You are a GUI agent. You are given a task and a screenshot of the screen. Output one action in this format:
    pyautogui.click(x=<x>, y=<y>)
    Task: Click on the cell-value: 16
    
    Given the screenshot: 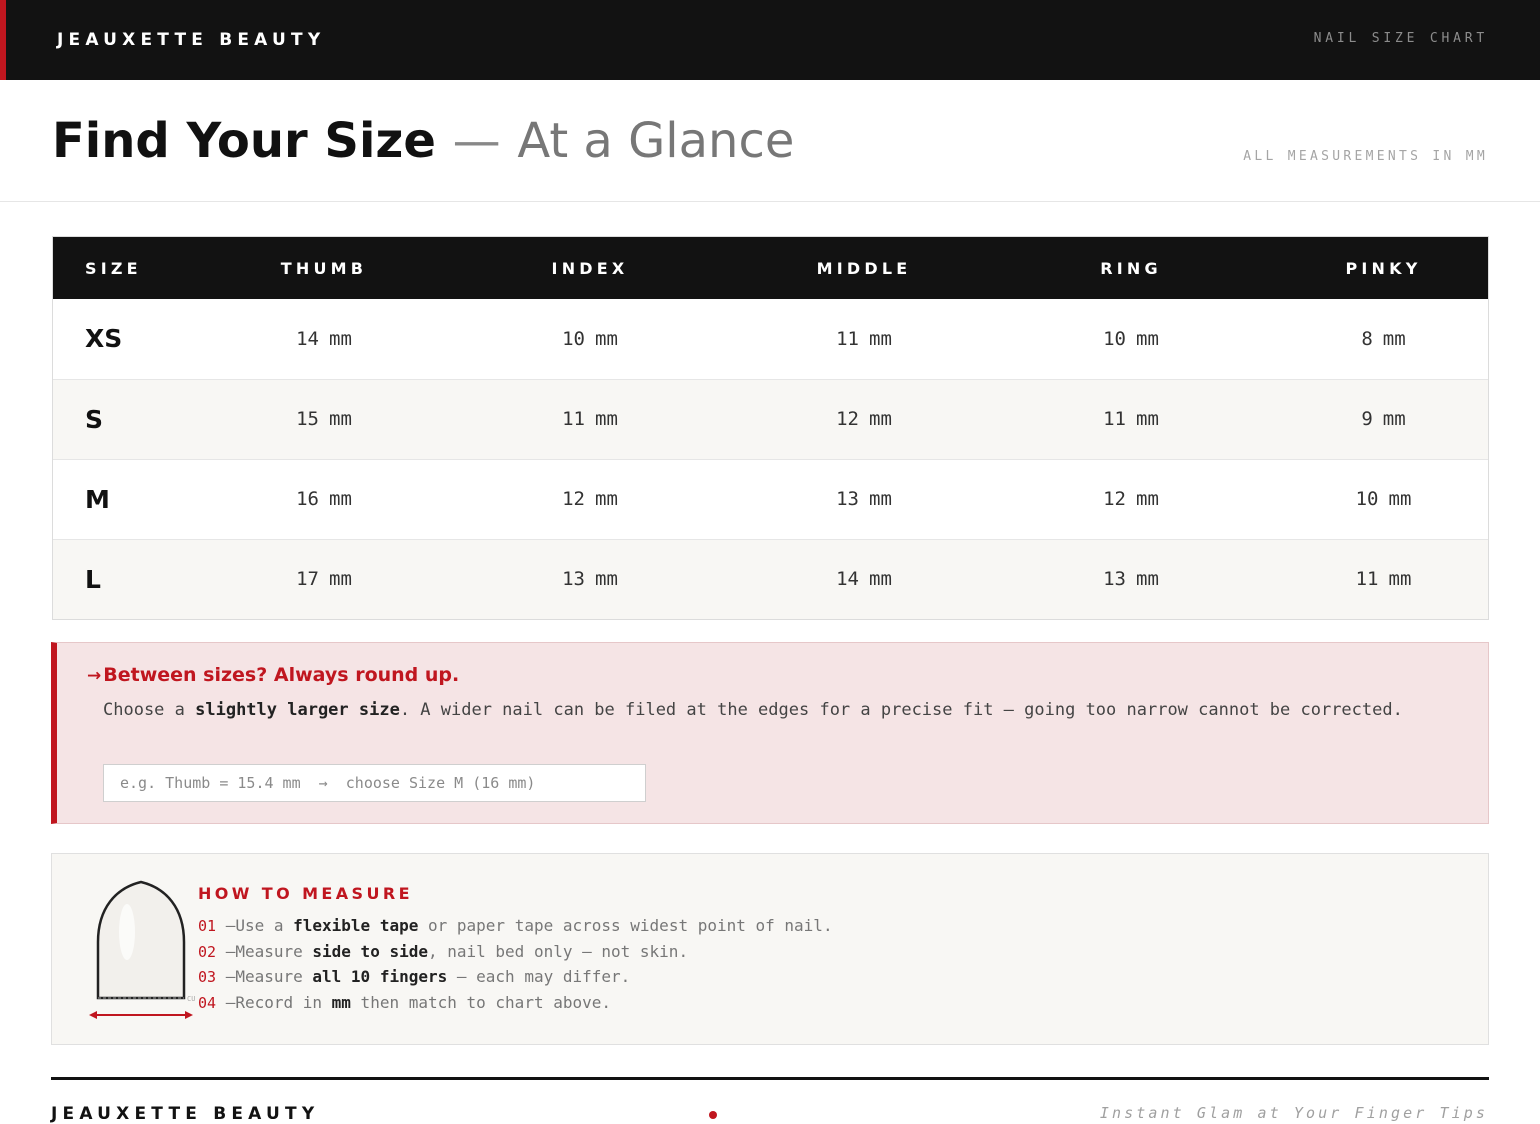 What is the action you would take?
    pyautogui.click(x=307, y=499)
    